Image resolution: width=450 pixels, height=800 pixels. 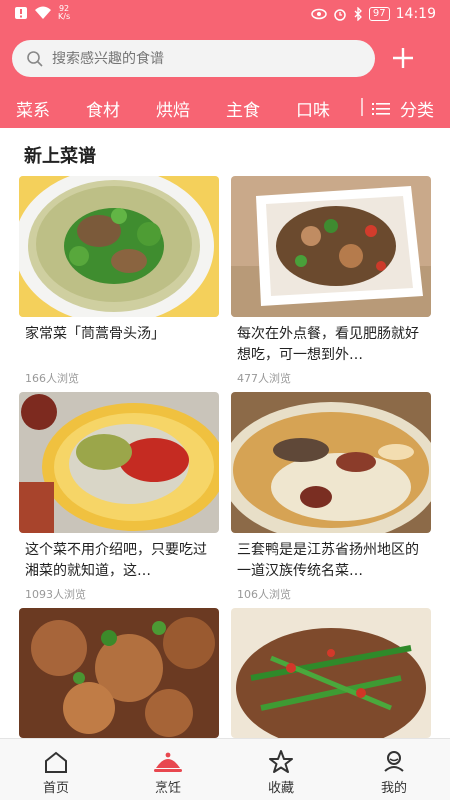 What do you see at coordinates (173, 108) in the screenshot?
I see `category-baking: 烘焙` at bounding box center [173, 108].